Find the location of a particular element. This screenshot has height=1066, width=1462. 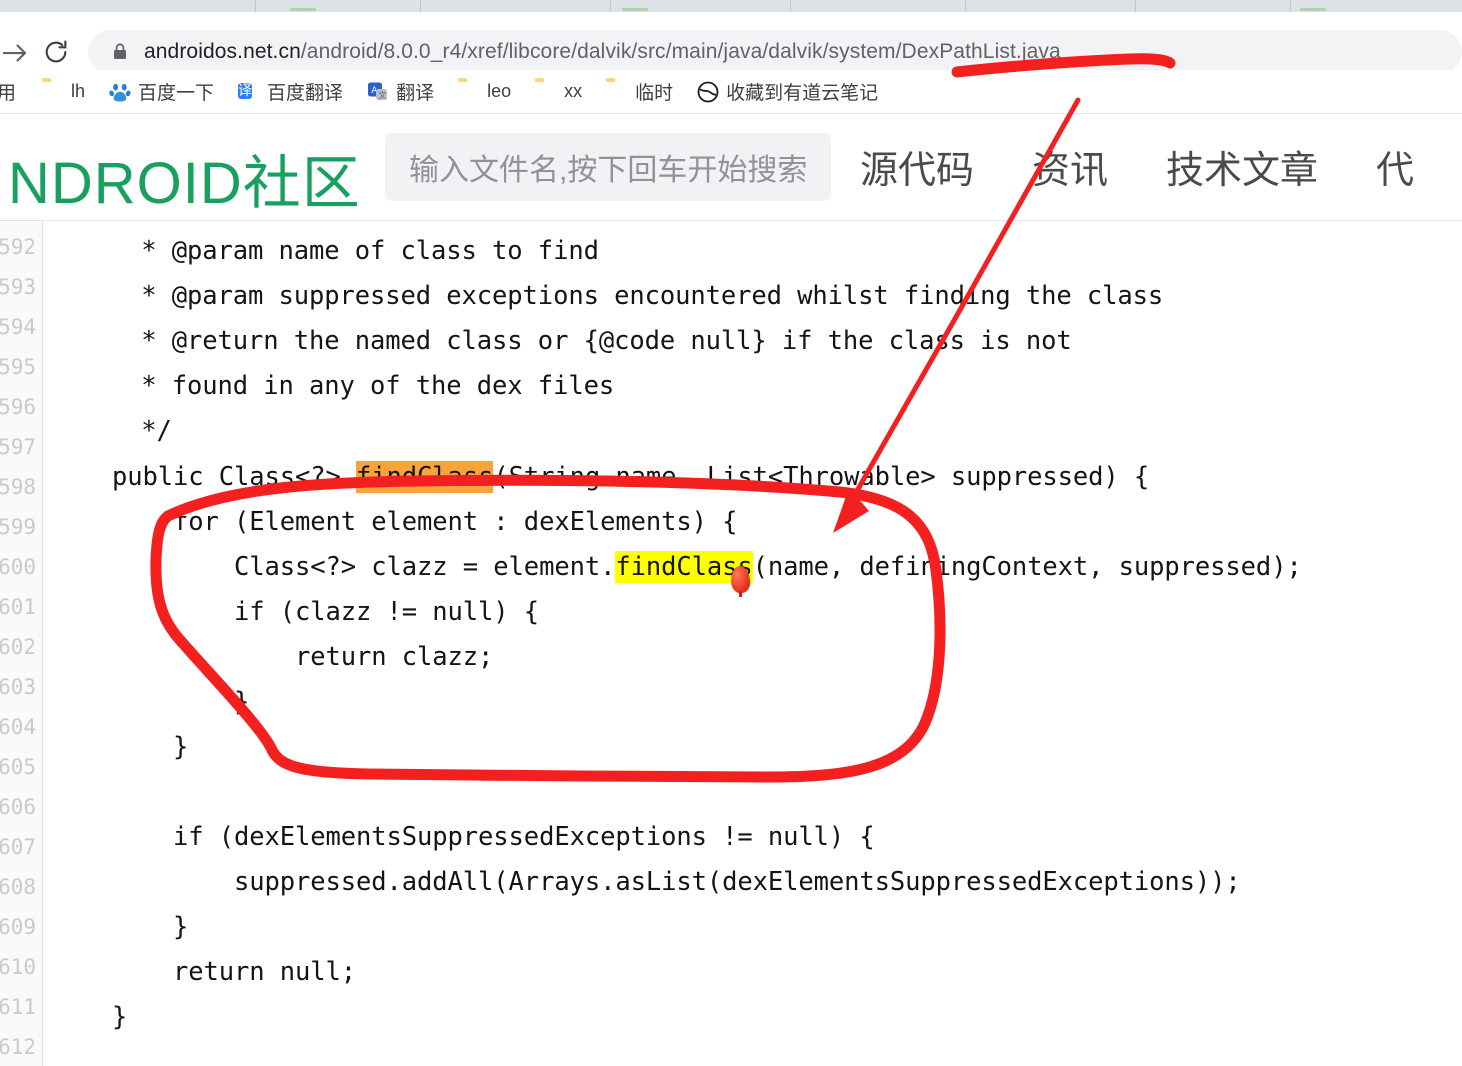

reload-icon is located at coordinates (57, 53).